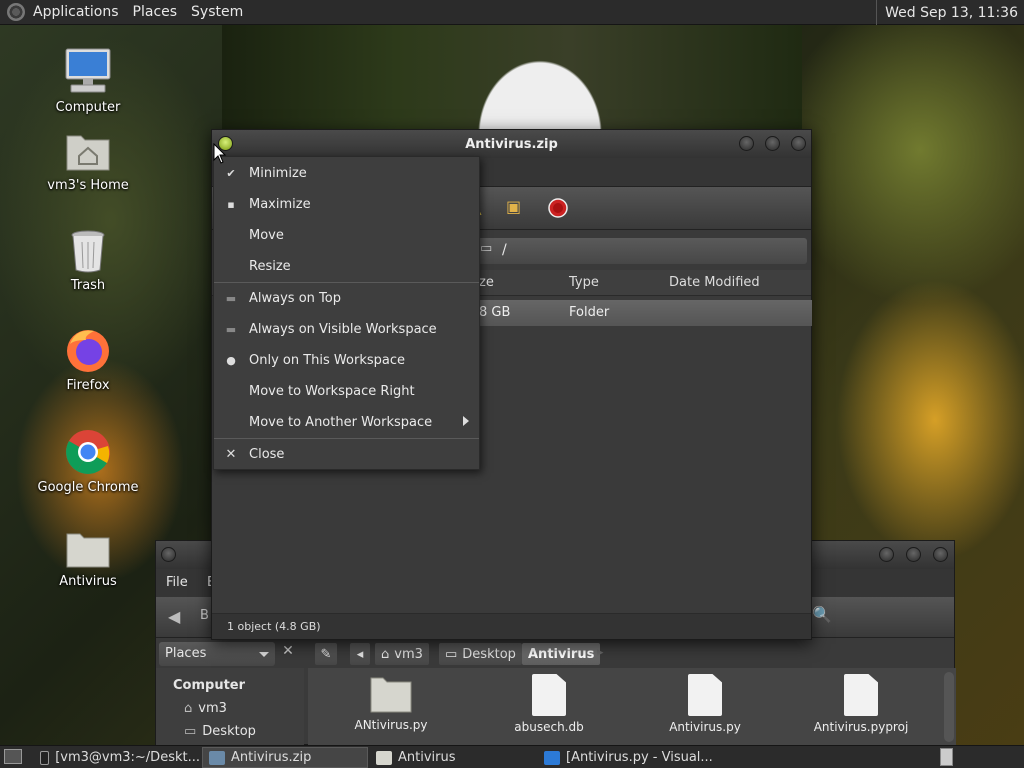 The height and width of the screenshot is (768, 1024). What do you see at coordinates (88, 385) in the screenshot?
I see `desktop-icon-label: Firefox` at bounding box center [88, 385].